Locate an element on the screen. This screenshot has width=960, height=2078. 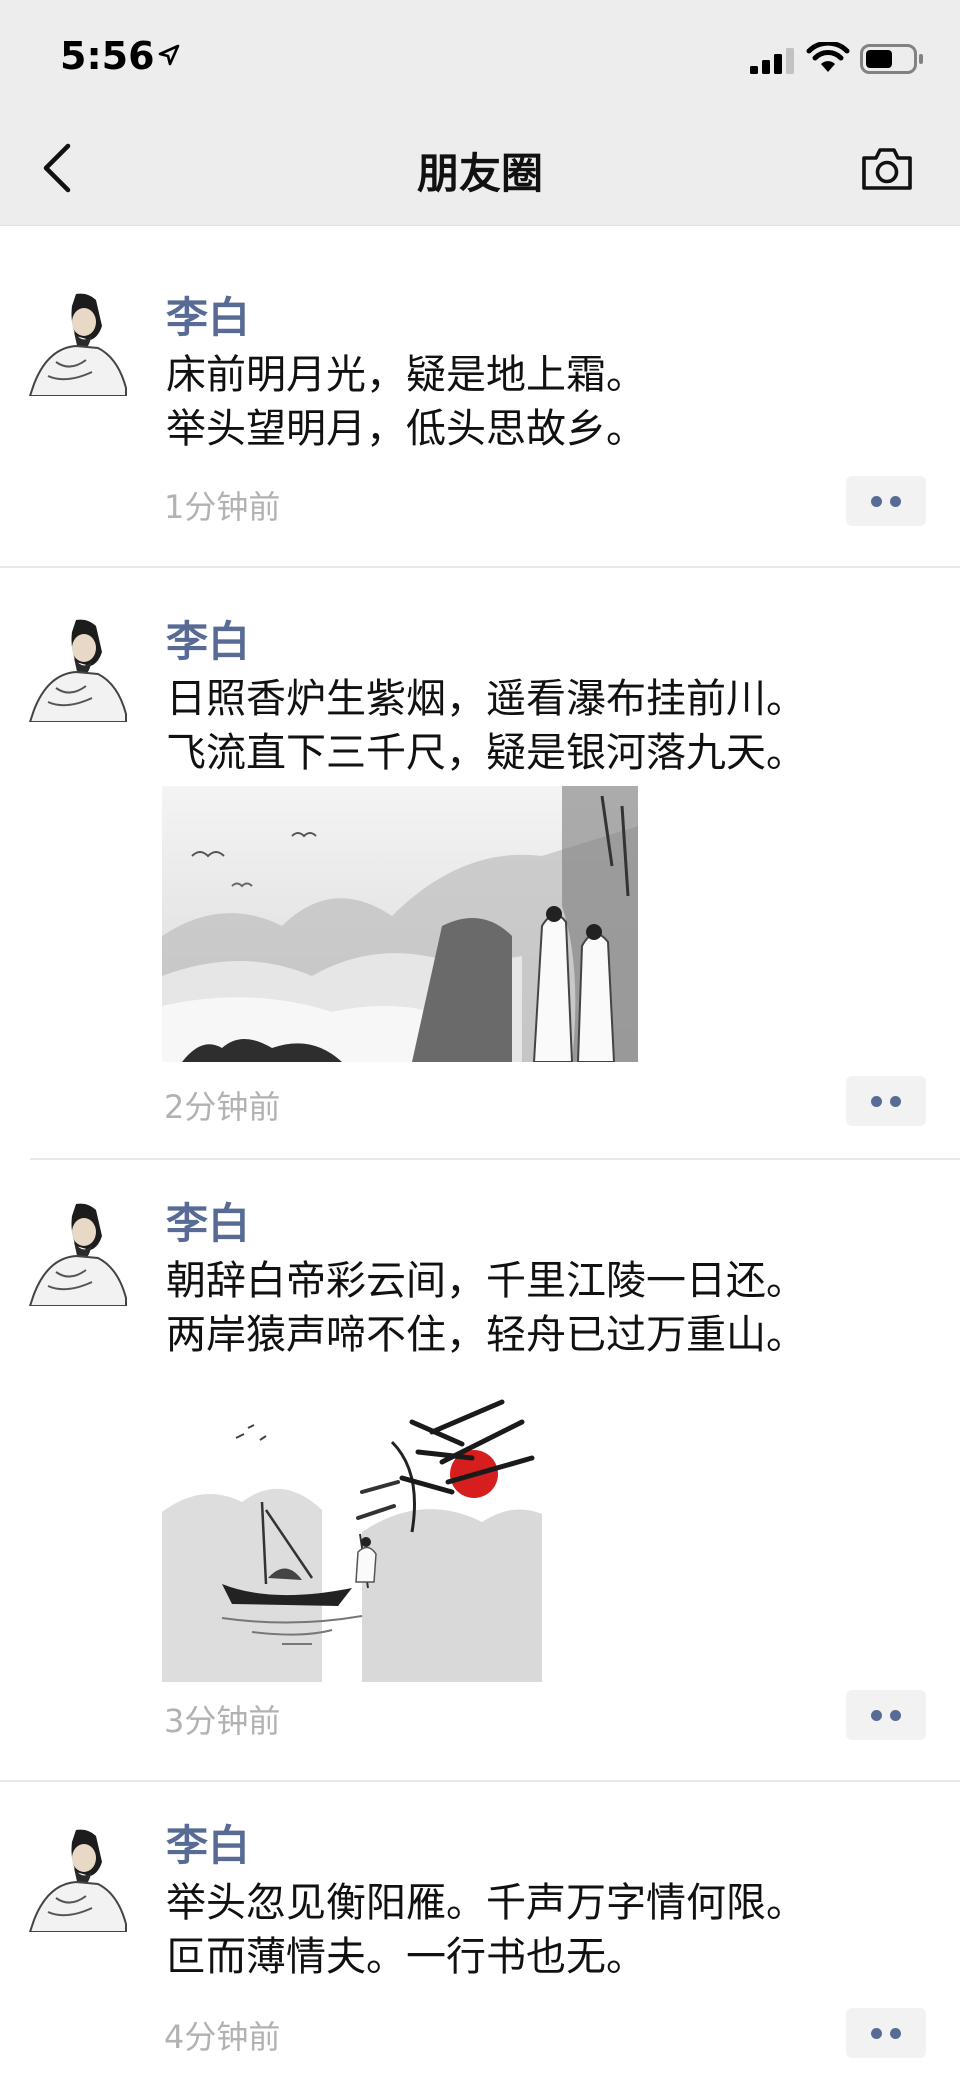
post-time: 4分钟前 is located at coordinates (222, 2037).